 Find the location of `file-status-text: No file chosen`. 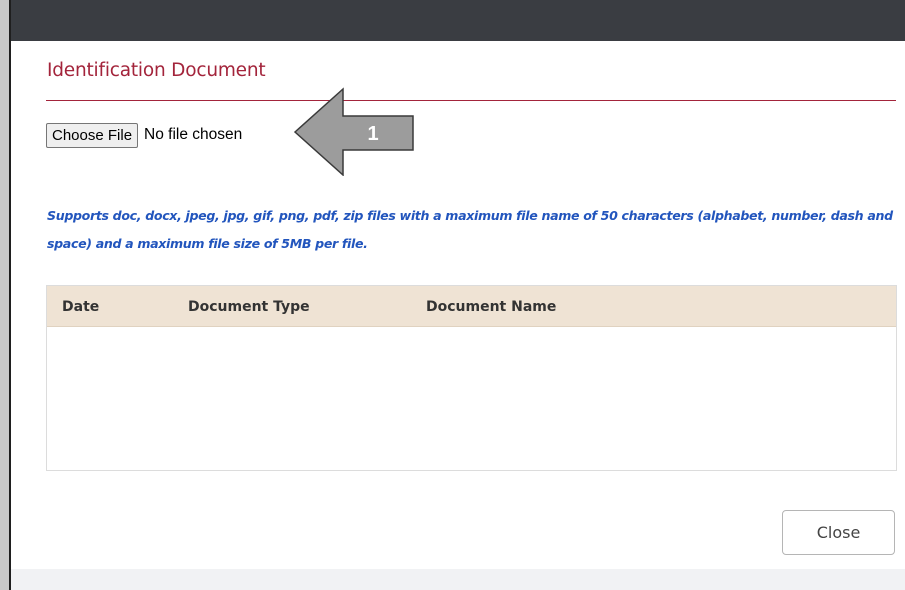

file-status-text: No file chosen is located at coordinates (193, 134).